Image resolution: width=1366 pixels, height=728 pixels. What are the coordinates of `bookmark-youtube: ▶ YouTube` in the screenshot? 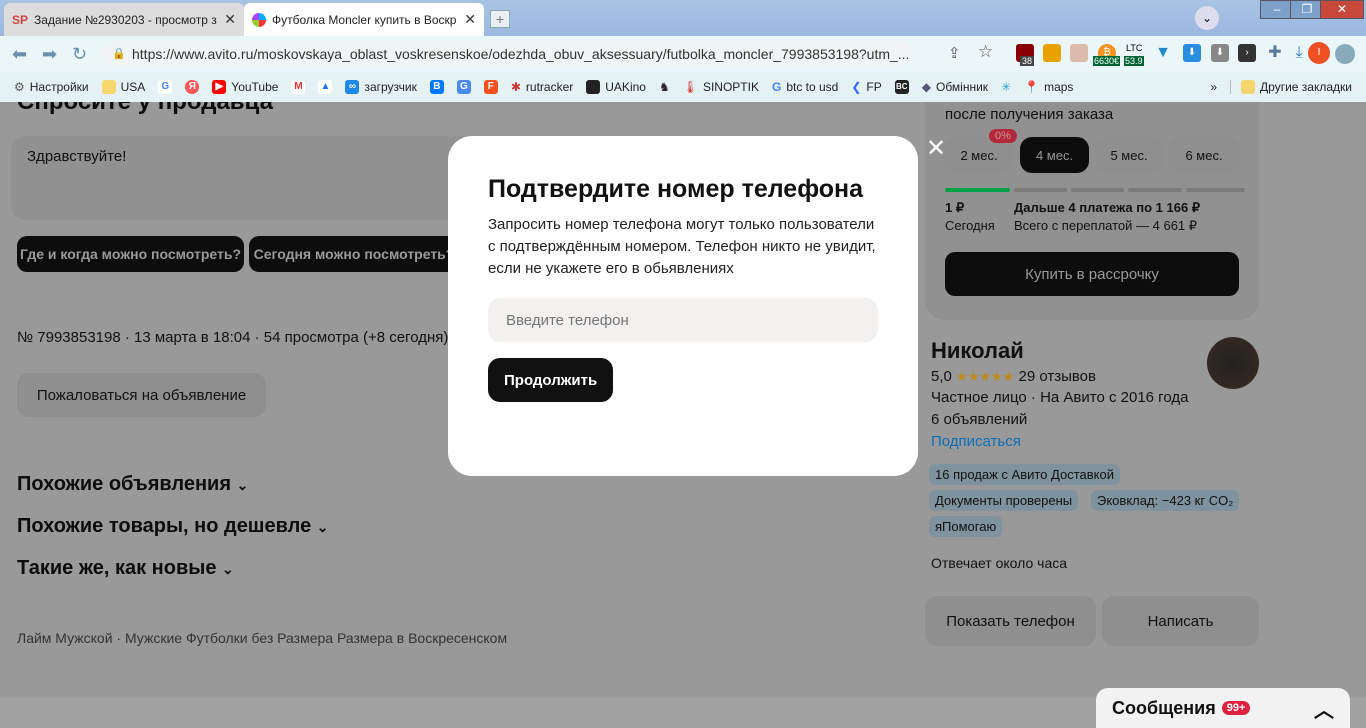 It's located at (245, 87).